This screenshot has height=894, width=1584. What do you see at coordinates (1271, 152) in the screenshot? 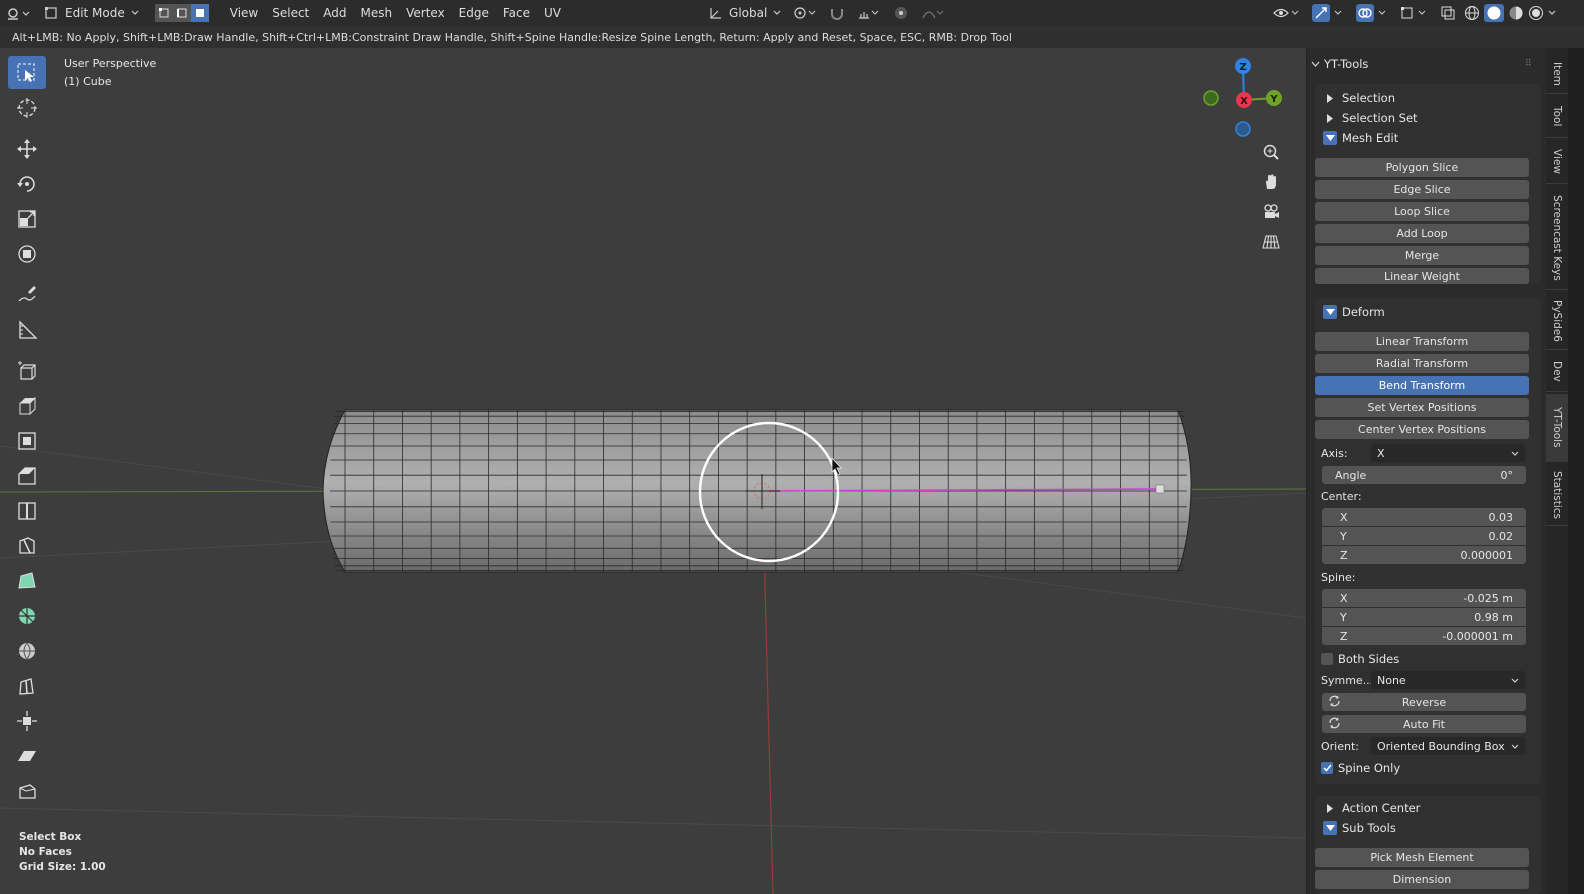
I see `zoom-button` at bounding box center [1271, 152].